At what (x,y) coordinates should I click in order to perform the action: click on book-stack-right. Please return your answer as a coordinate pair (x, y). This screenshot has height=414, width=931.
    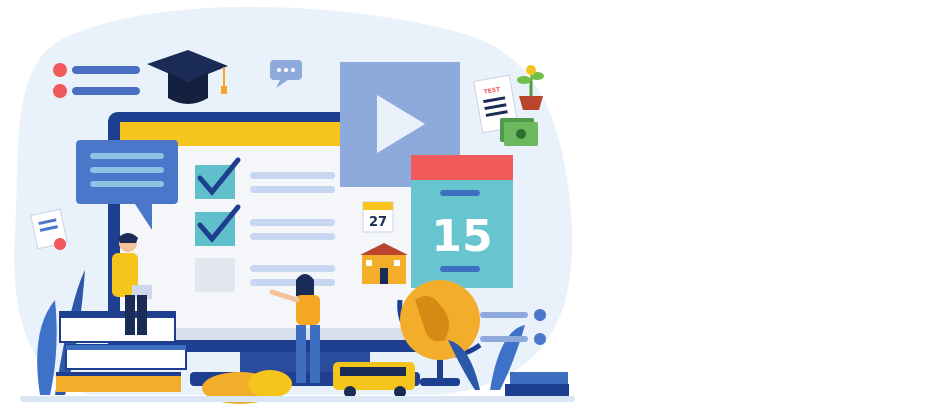
    Looking at the image, I should click on (537, 384).